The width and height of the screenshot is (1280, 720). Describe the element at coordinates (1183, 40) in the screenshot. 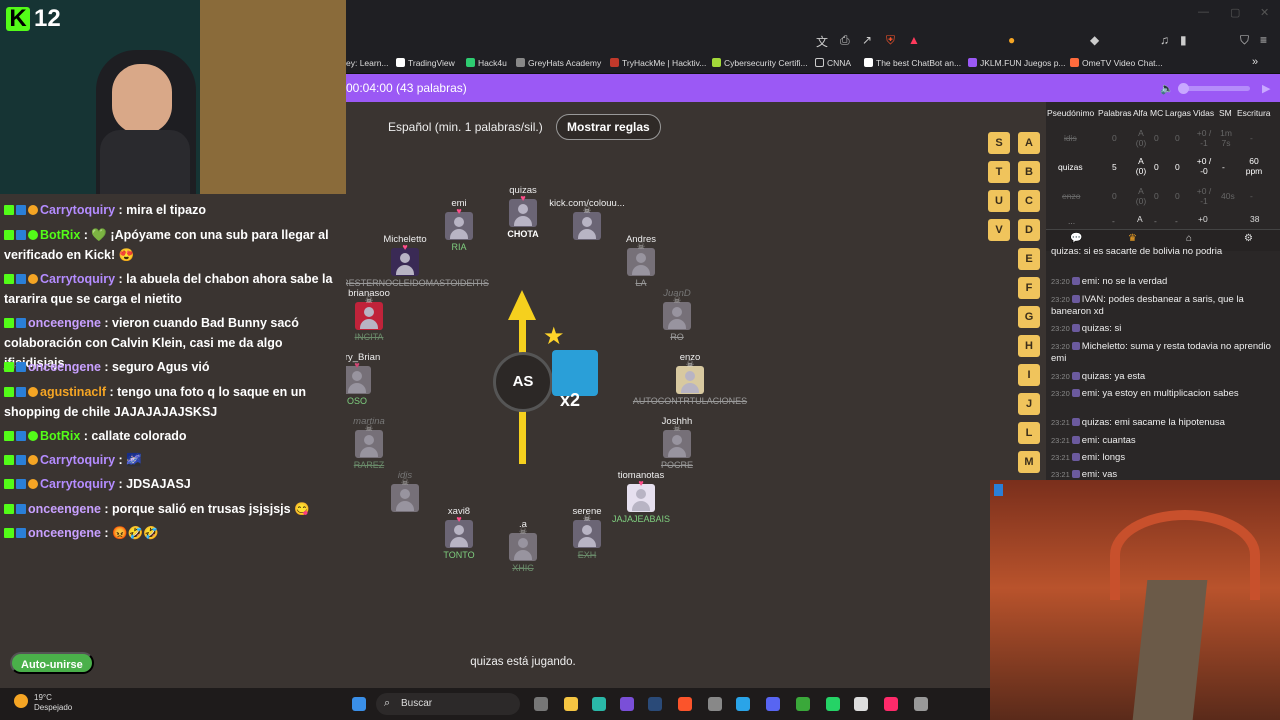

I see `sidebar-icon: ▮` at that location.